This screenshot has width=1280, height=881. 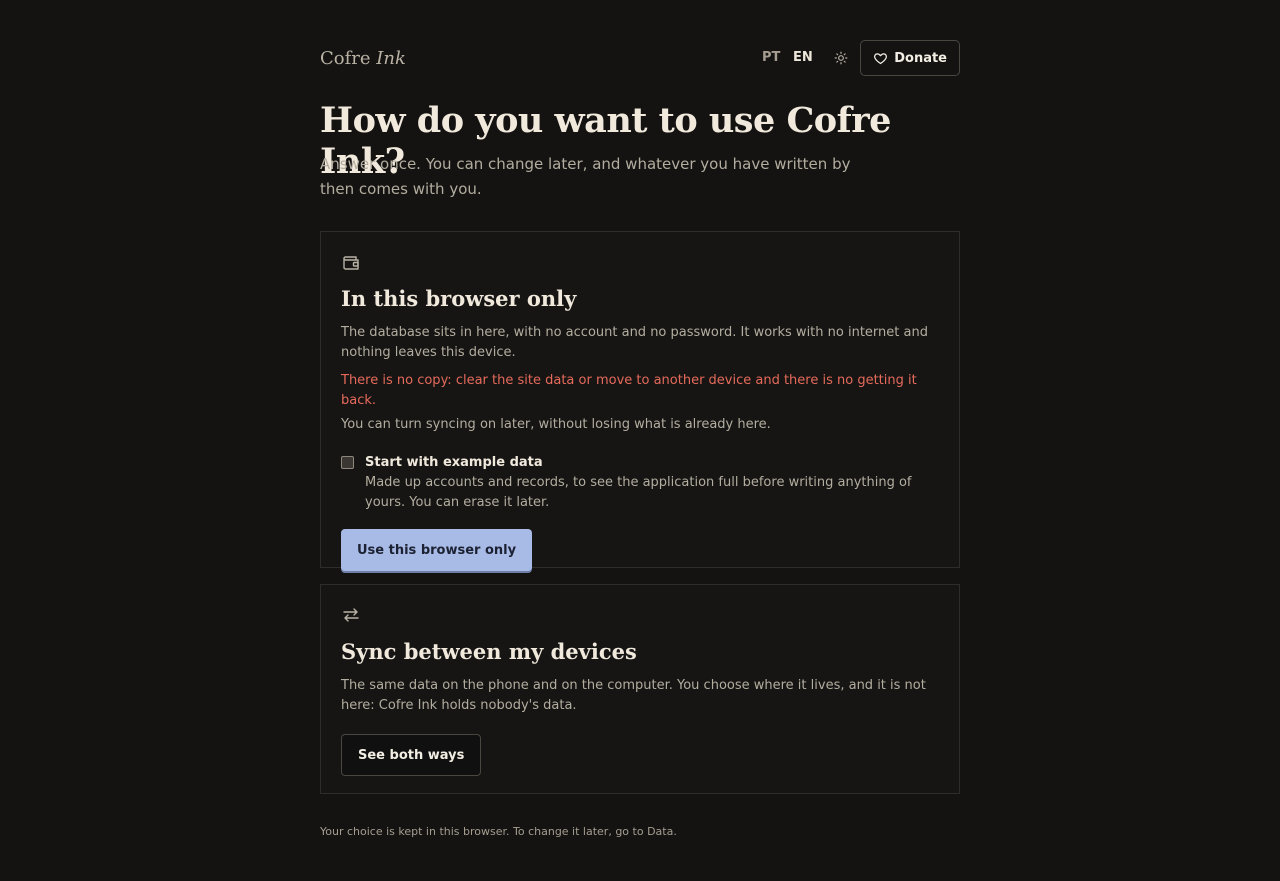 What do you see at coordinates (803, 57) in the screenshot?
I see `language-en: EN` at bounding box center [803, 57].